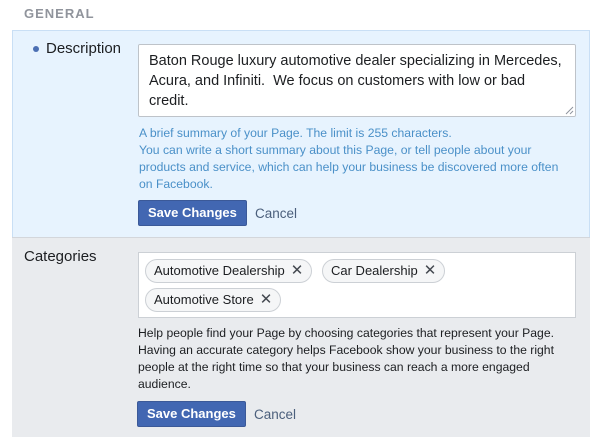 Image resolution: width=600 pixels, height=445 pixels. I want to click on categories-cancel-button: Cancel, so click(275, 414).